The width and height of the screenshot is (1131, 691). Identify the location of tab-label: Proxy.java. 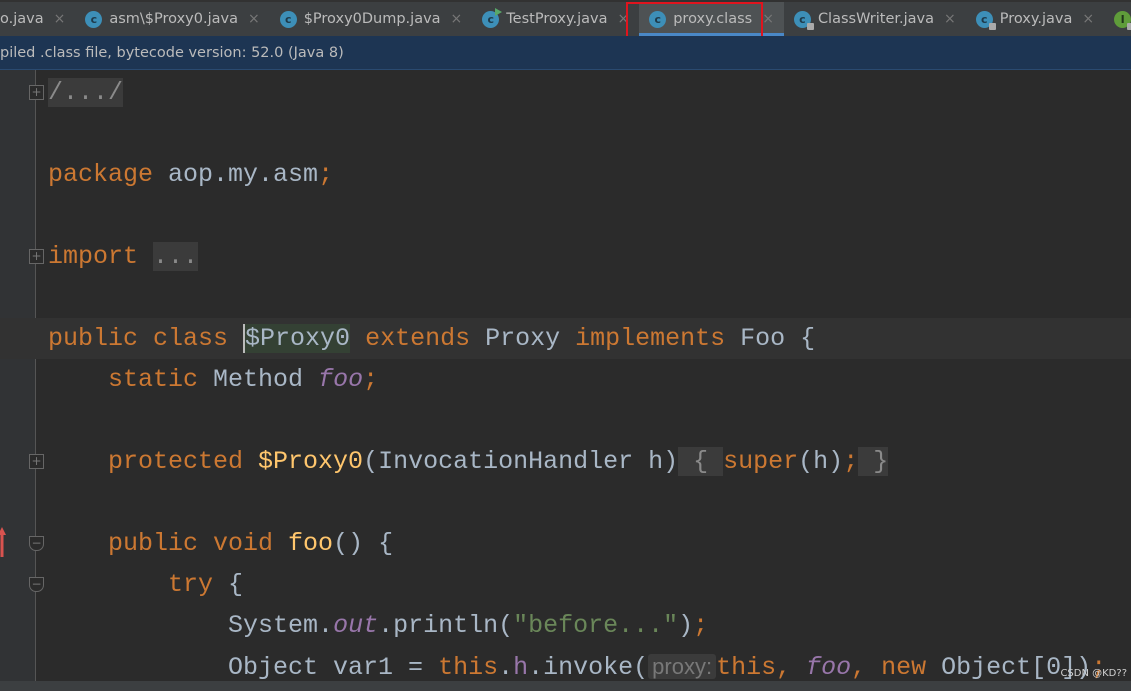
(1036, 19).